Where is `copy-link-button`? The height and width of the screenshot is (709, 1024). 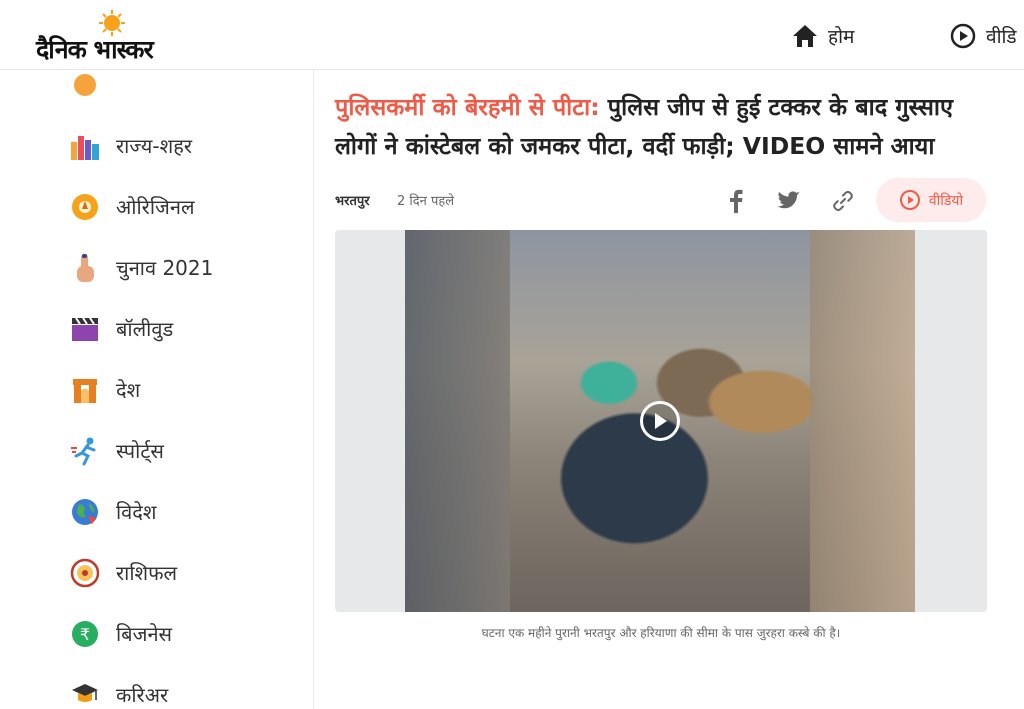 copy-link-button is located at coordinates (843, 201).